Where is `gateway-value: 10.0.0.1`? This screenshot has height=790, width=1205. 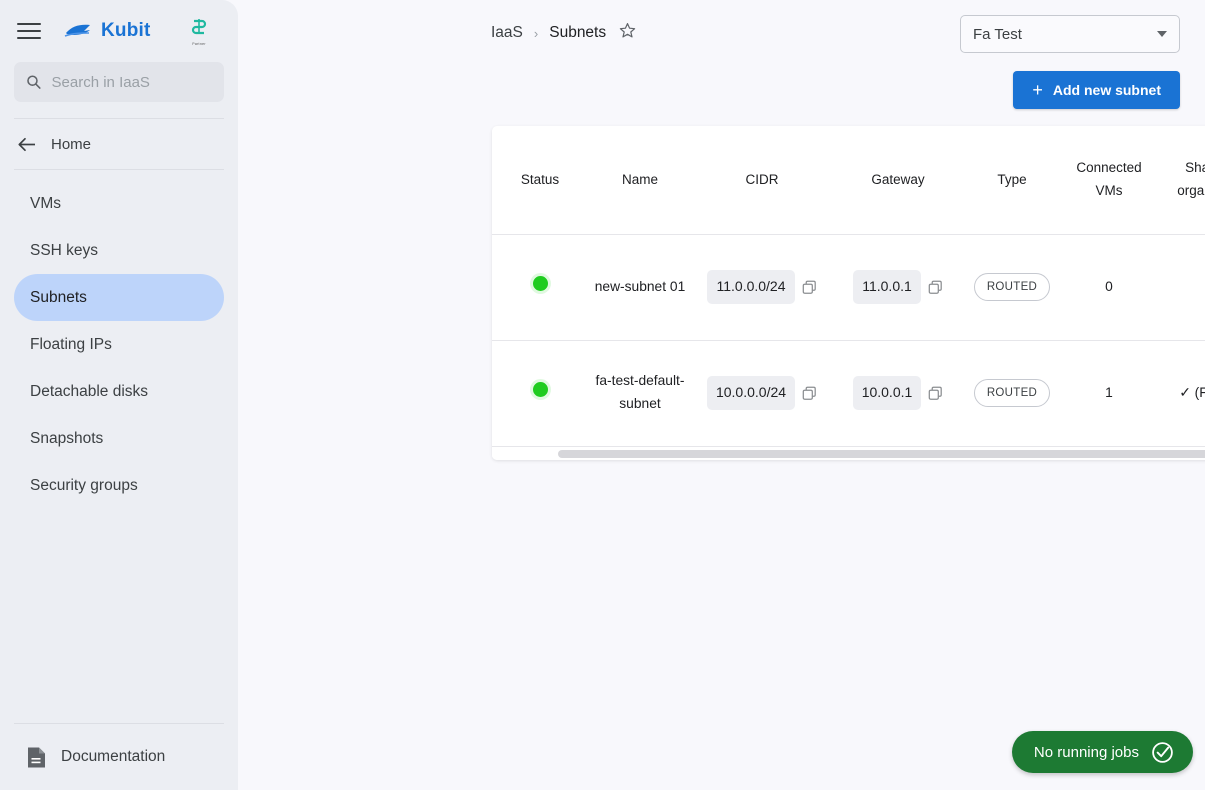 gateway-value: 10.0.0.1 is located at coordinates (887, 393).